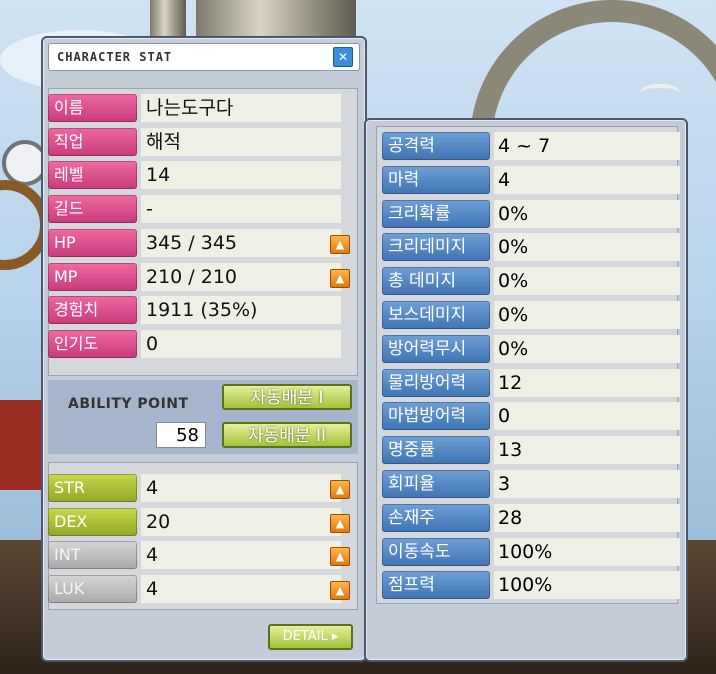 The image size is (716, 674). Describe the element at coordinates (587, 484) in the screenshot. I see `detail-stat-value: 3` at that location.